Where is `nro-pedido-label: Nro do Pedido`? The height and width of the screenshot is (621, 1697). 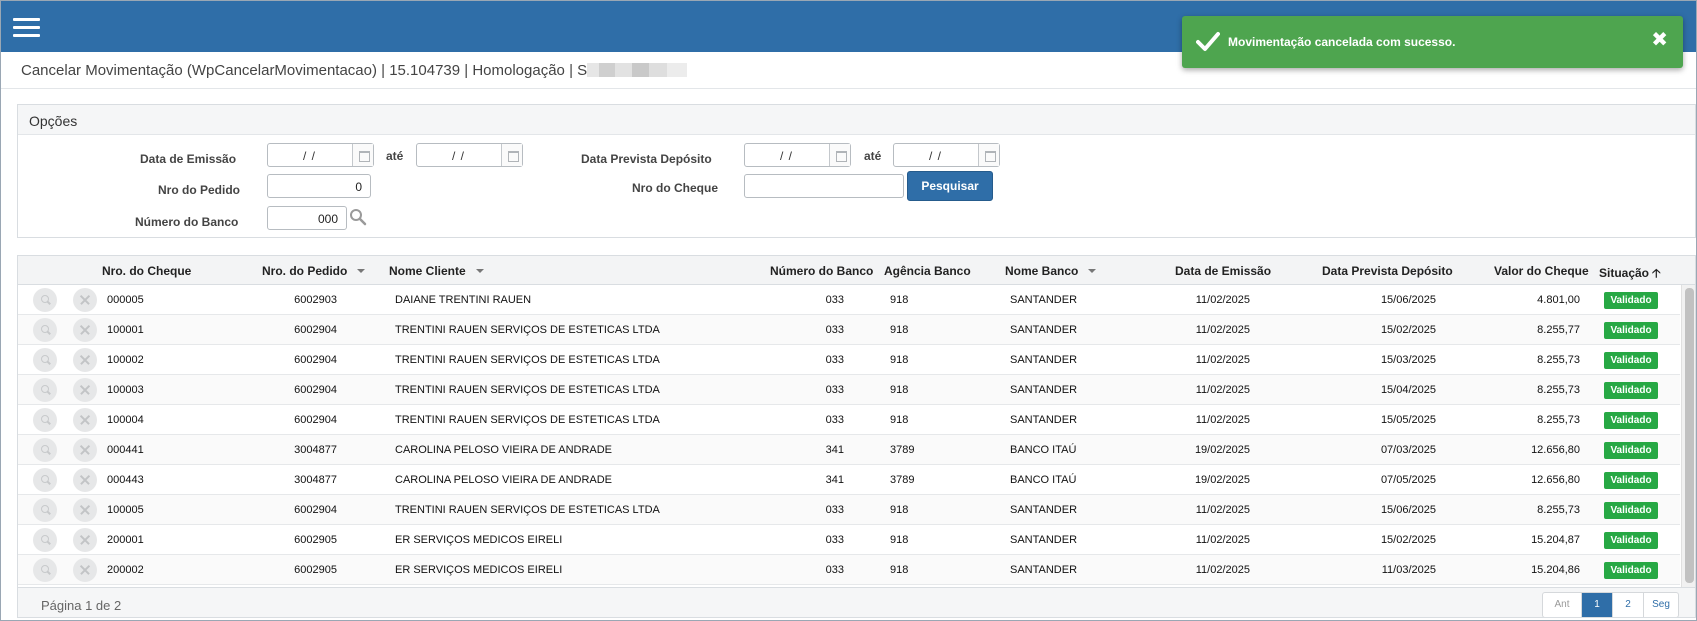
nro-pedido-label: Nro do Pedido is located at coordinates (199, 190).